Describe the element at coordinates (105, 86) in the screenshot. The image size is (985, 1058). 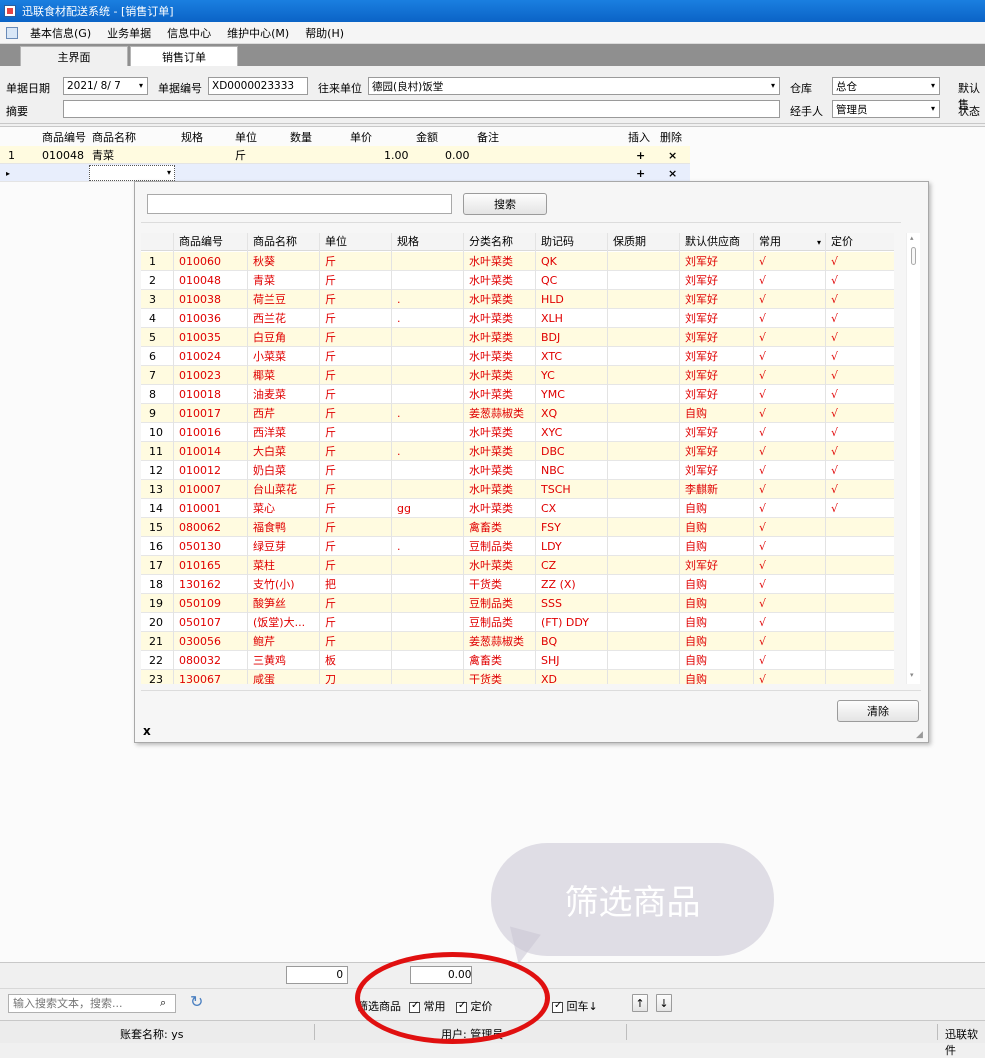
I see `date-picker: 2021/ 8/ 7 ▾` at that location.